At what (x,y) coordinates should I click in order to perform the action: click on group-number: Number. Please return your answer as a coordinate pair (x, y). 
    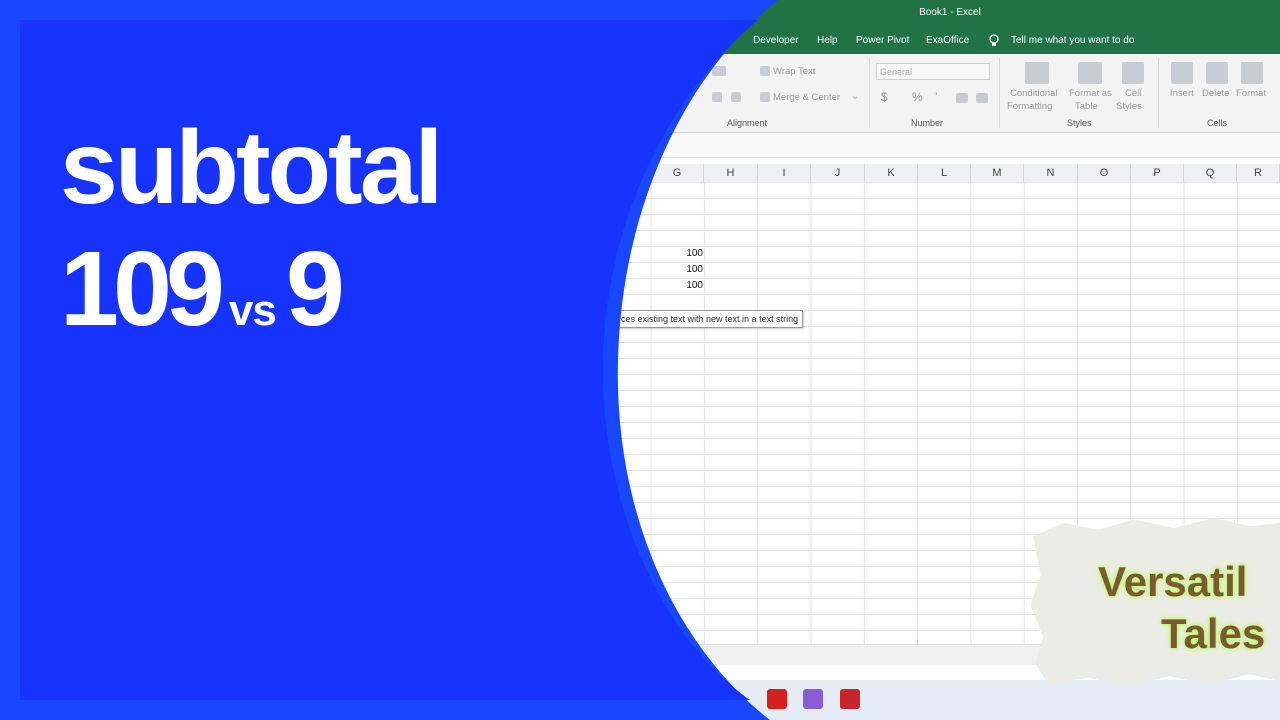
    Looking at the image, I should click on (927, 123).